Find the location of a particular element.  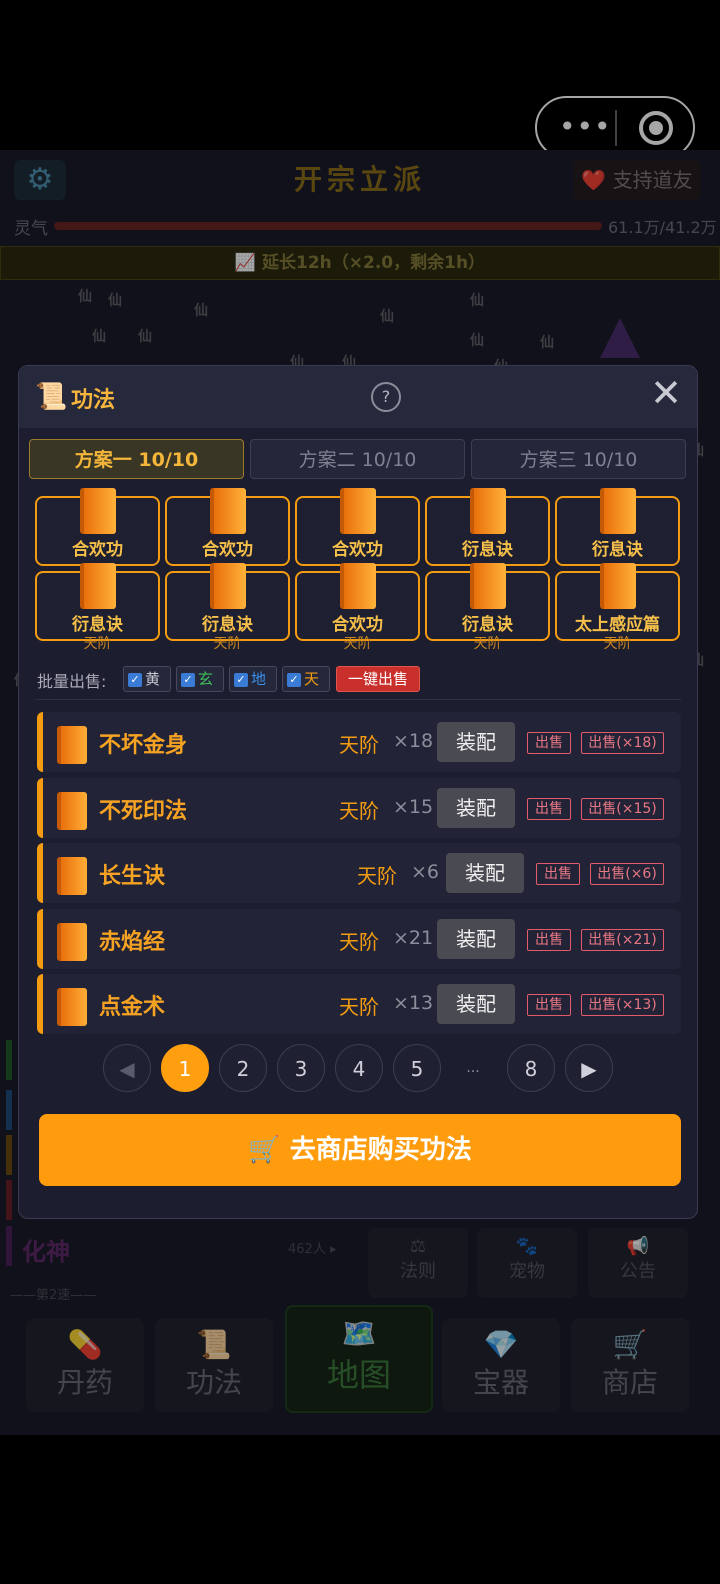

page-3-button: 3 is located at coordinates (301, 1068).